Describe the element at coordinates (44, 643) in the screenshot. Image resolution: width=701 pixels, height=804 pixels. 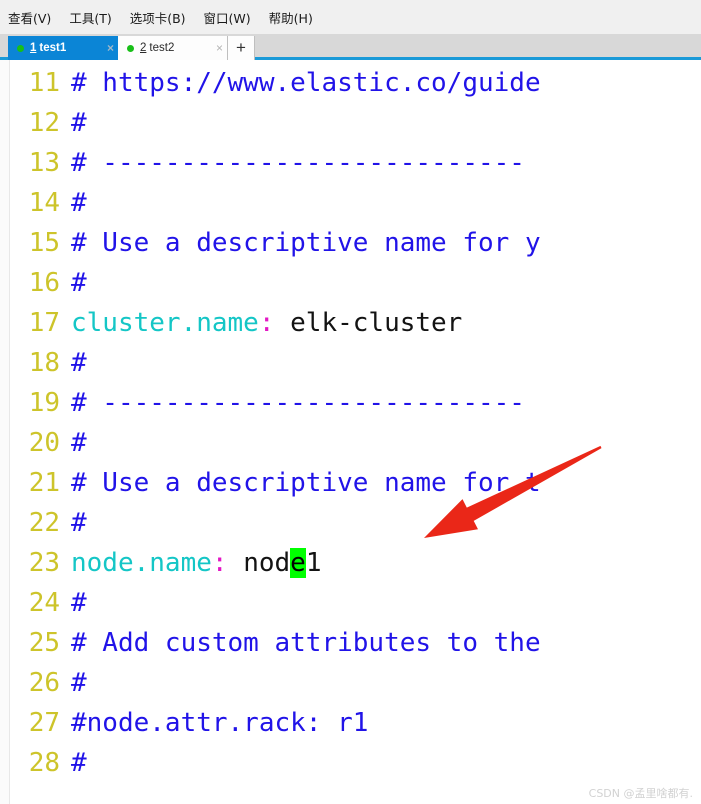
I see `line-number: 25` at that location.